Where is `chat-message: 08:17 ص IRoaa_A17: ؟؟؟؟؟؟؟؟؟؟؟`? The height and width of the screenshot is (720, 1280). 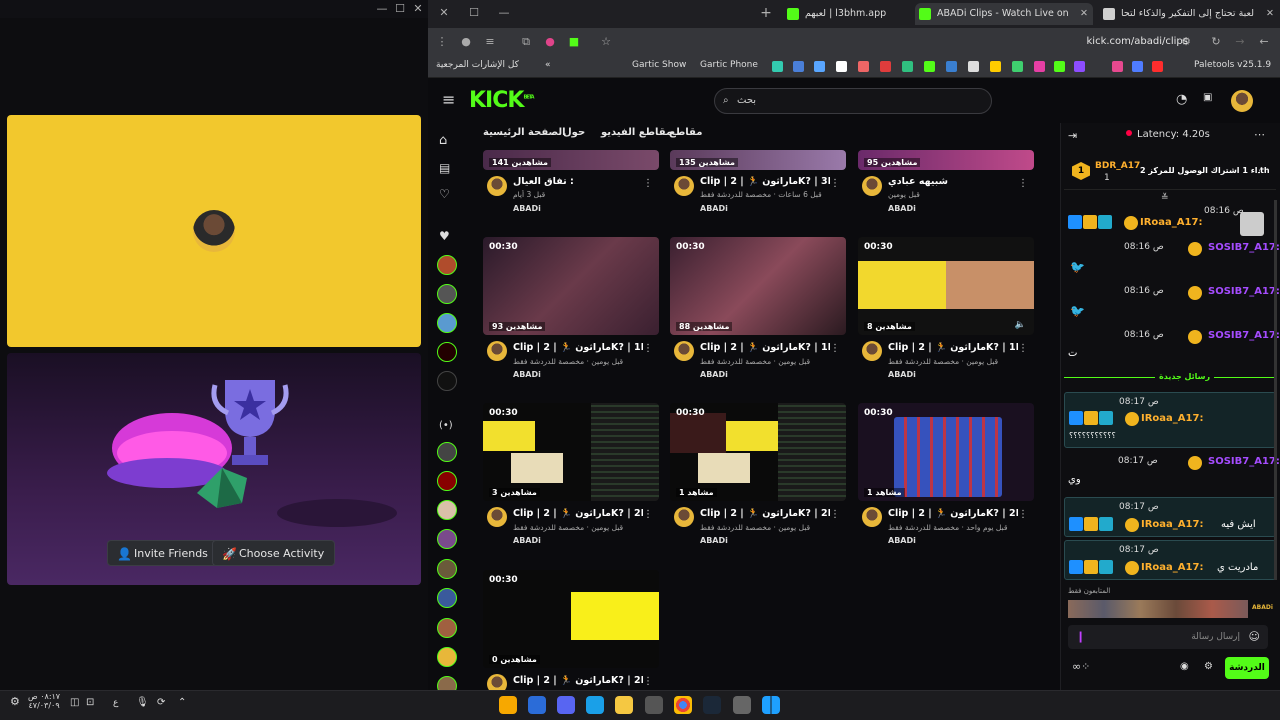
chat-message: 08:17 ص IRoaa_A17: ؟؟؟؟؟؟؟؟؟؟؟ is located at coordinates (1170, 420).